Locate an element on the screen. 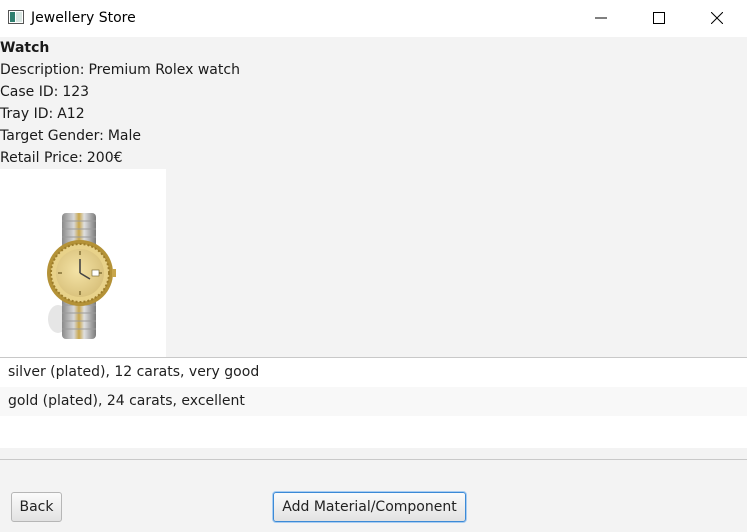 The width and height of the screenshot is (747, 532). tray-id-label: Tray ID: is located at coordinates (27, 114).